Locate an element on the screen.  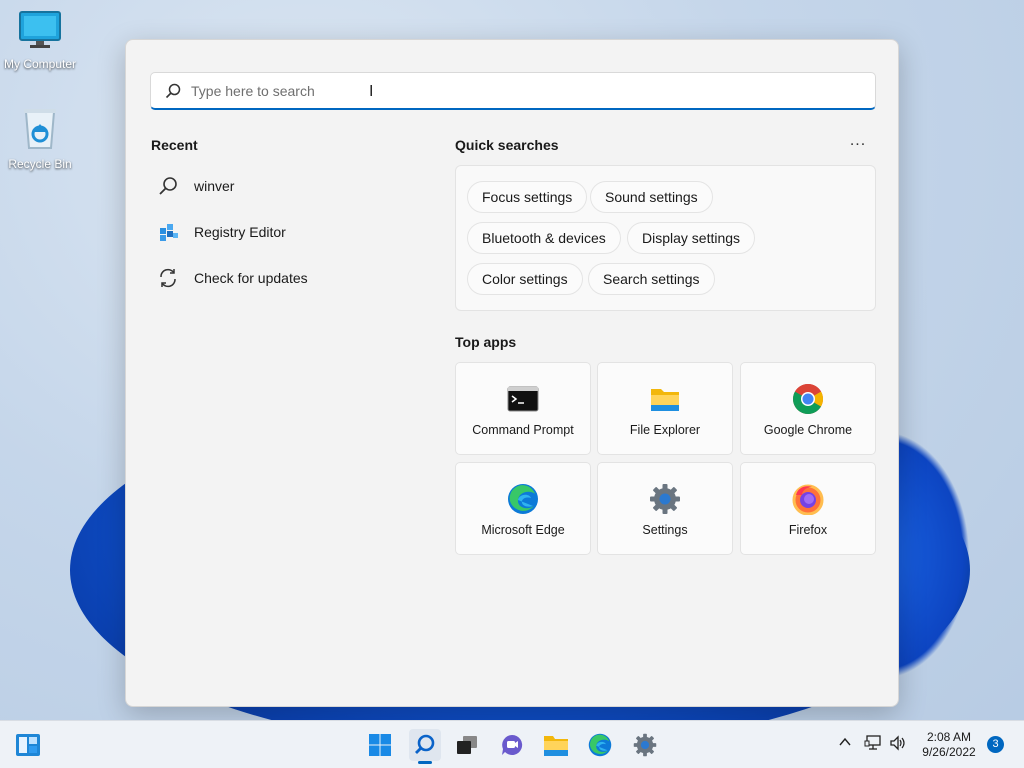
widgets-icon is located at coordinates (28, 745).